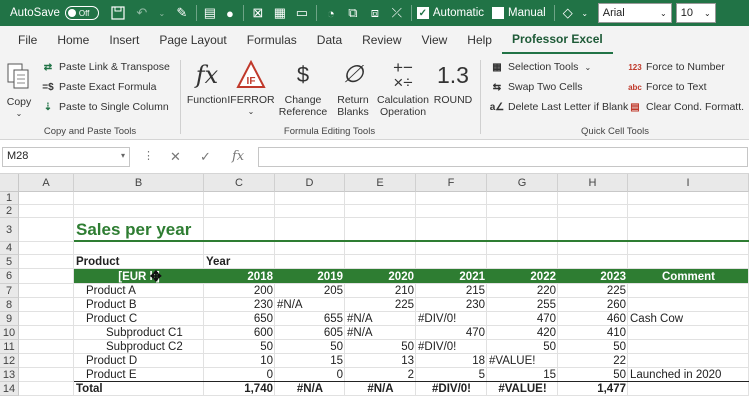  I want to click on delete-last-letter-button: a∠ Delete Last Letter if Blank, so click(559, 107).